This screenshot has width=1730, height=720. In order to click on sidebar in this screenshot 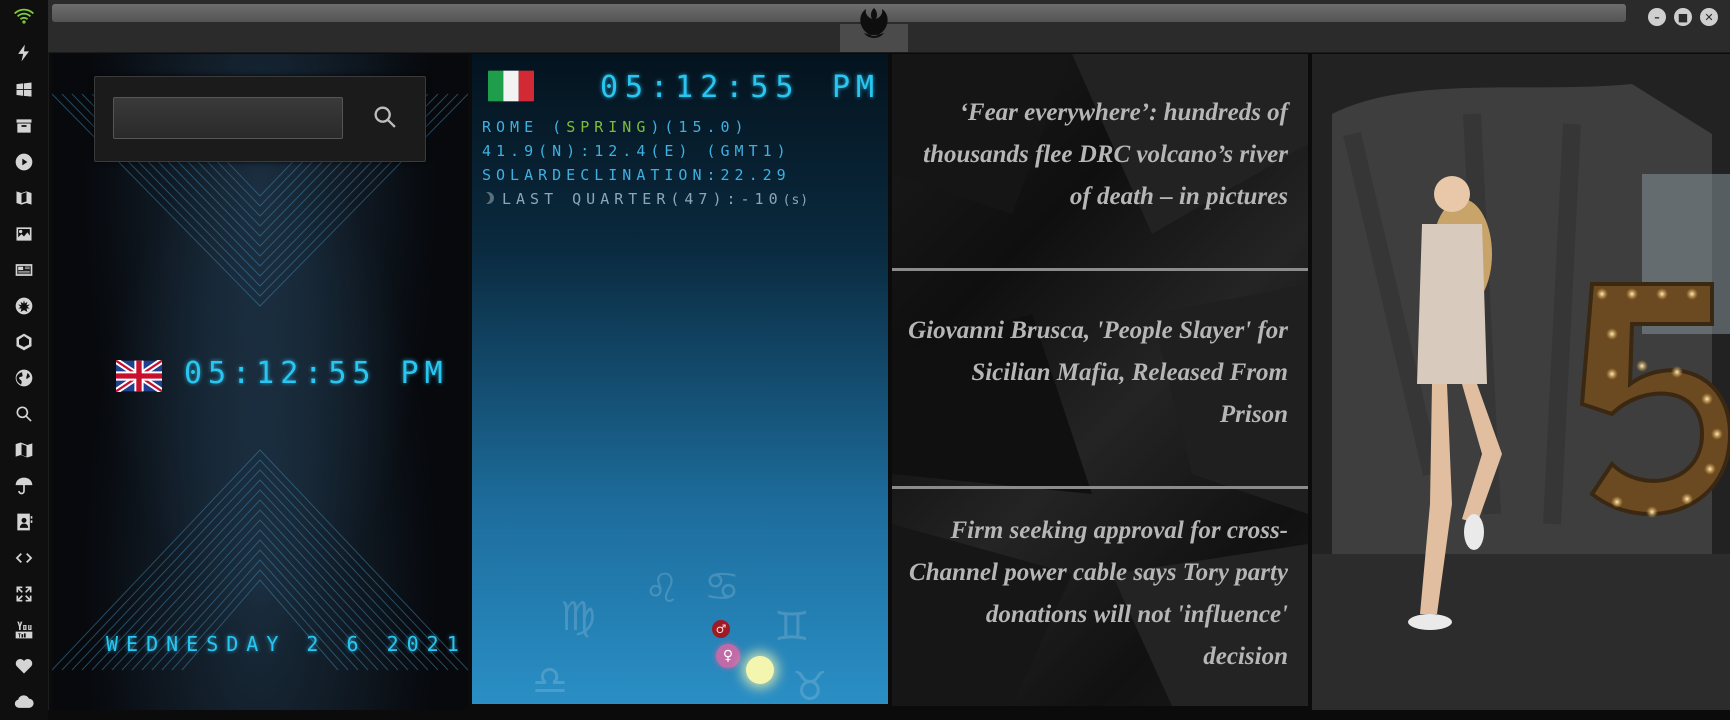, I will do `click(24, 360)`.